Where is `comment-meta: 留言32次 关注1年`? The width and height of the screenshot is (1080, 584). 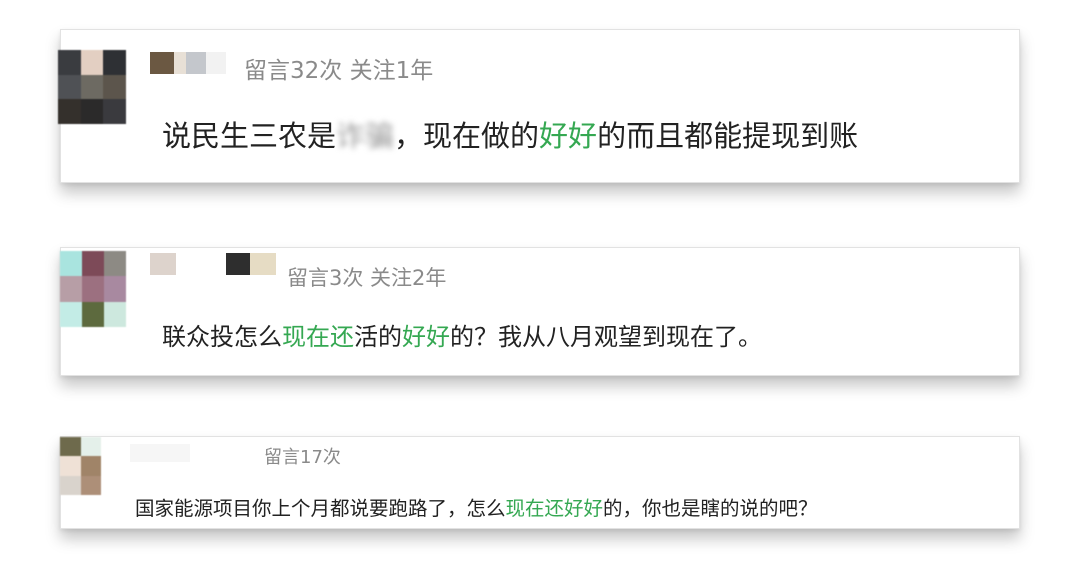
comment-meta: 留言32次 关注1年 is located at coordinates (339, 71).